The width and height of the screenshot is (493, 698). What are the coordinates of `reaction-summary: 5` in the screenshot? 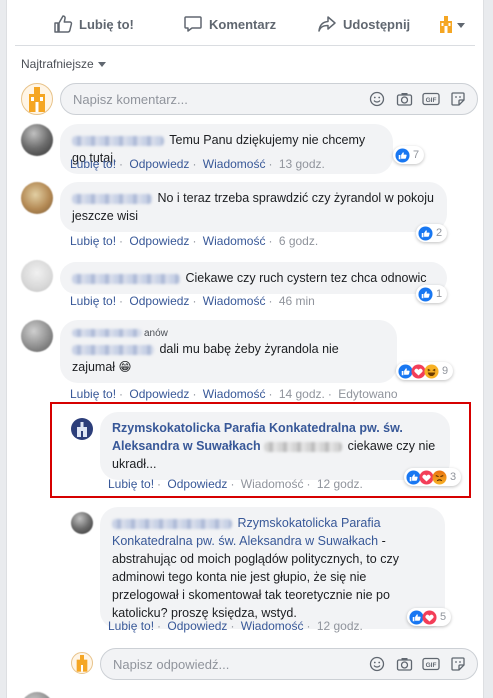 It's located at (429, 617).